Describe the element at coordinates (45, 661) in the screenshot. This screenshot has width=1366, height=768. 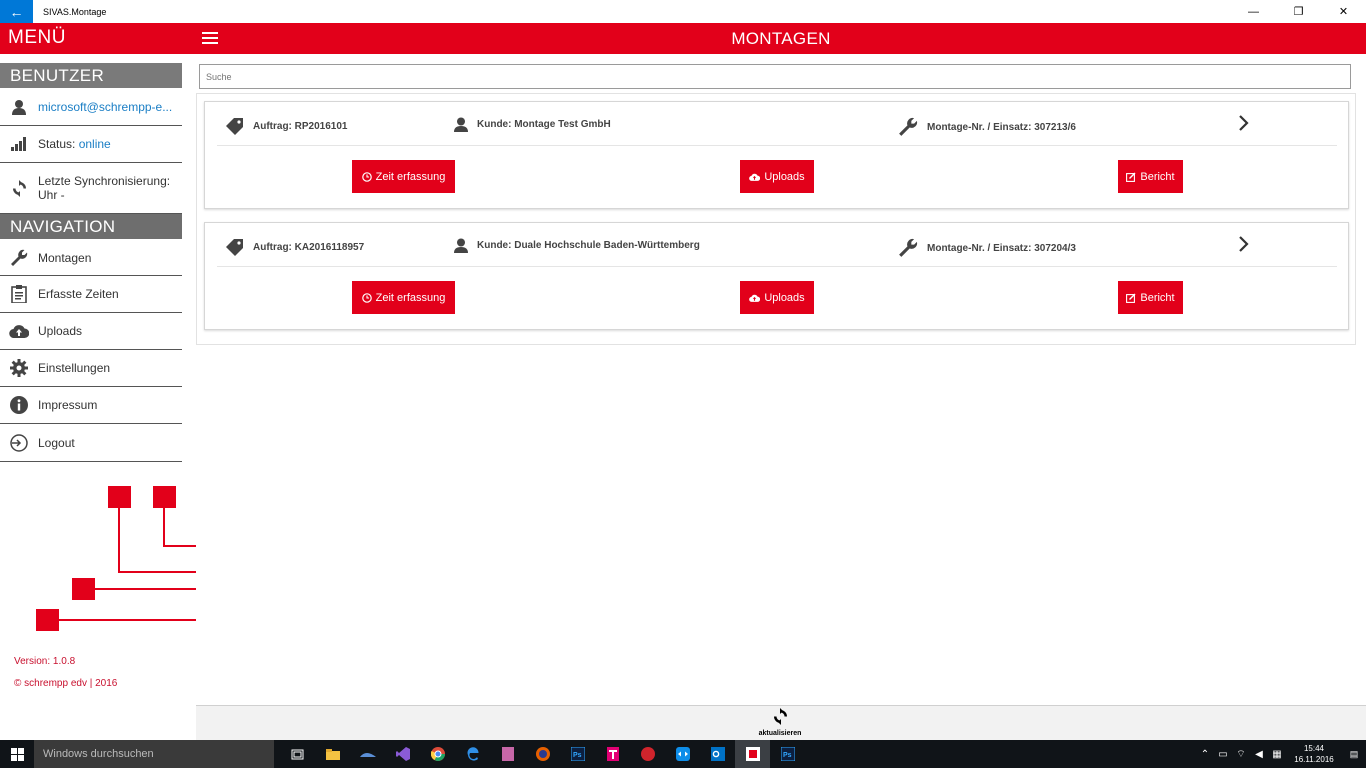
I see `version-text: Version: 1.0.8` at that location.